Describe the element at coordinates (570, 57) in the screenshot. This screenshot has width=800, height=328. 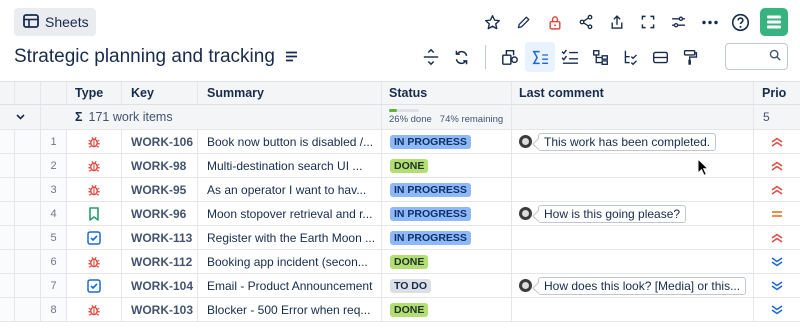
I see `checklist-icon` at that location.